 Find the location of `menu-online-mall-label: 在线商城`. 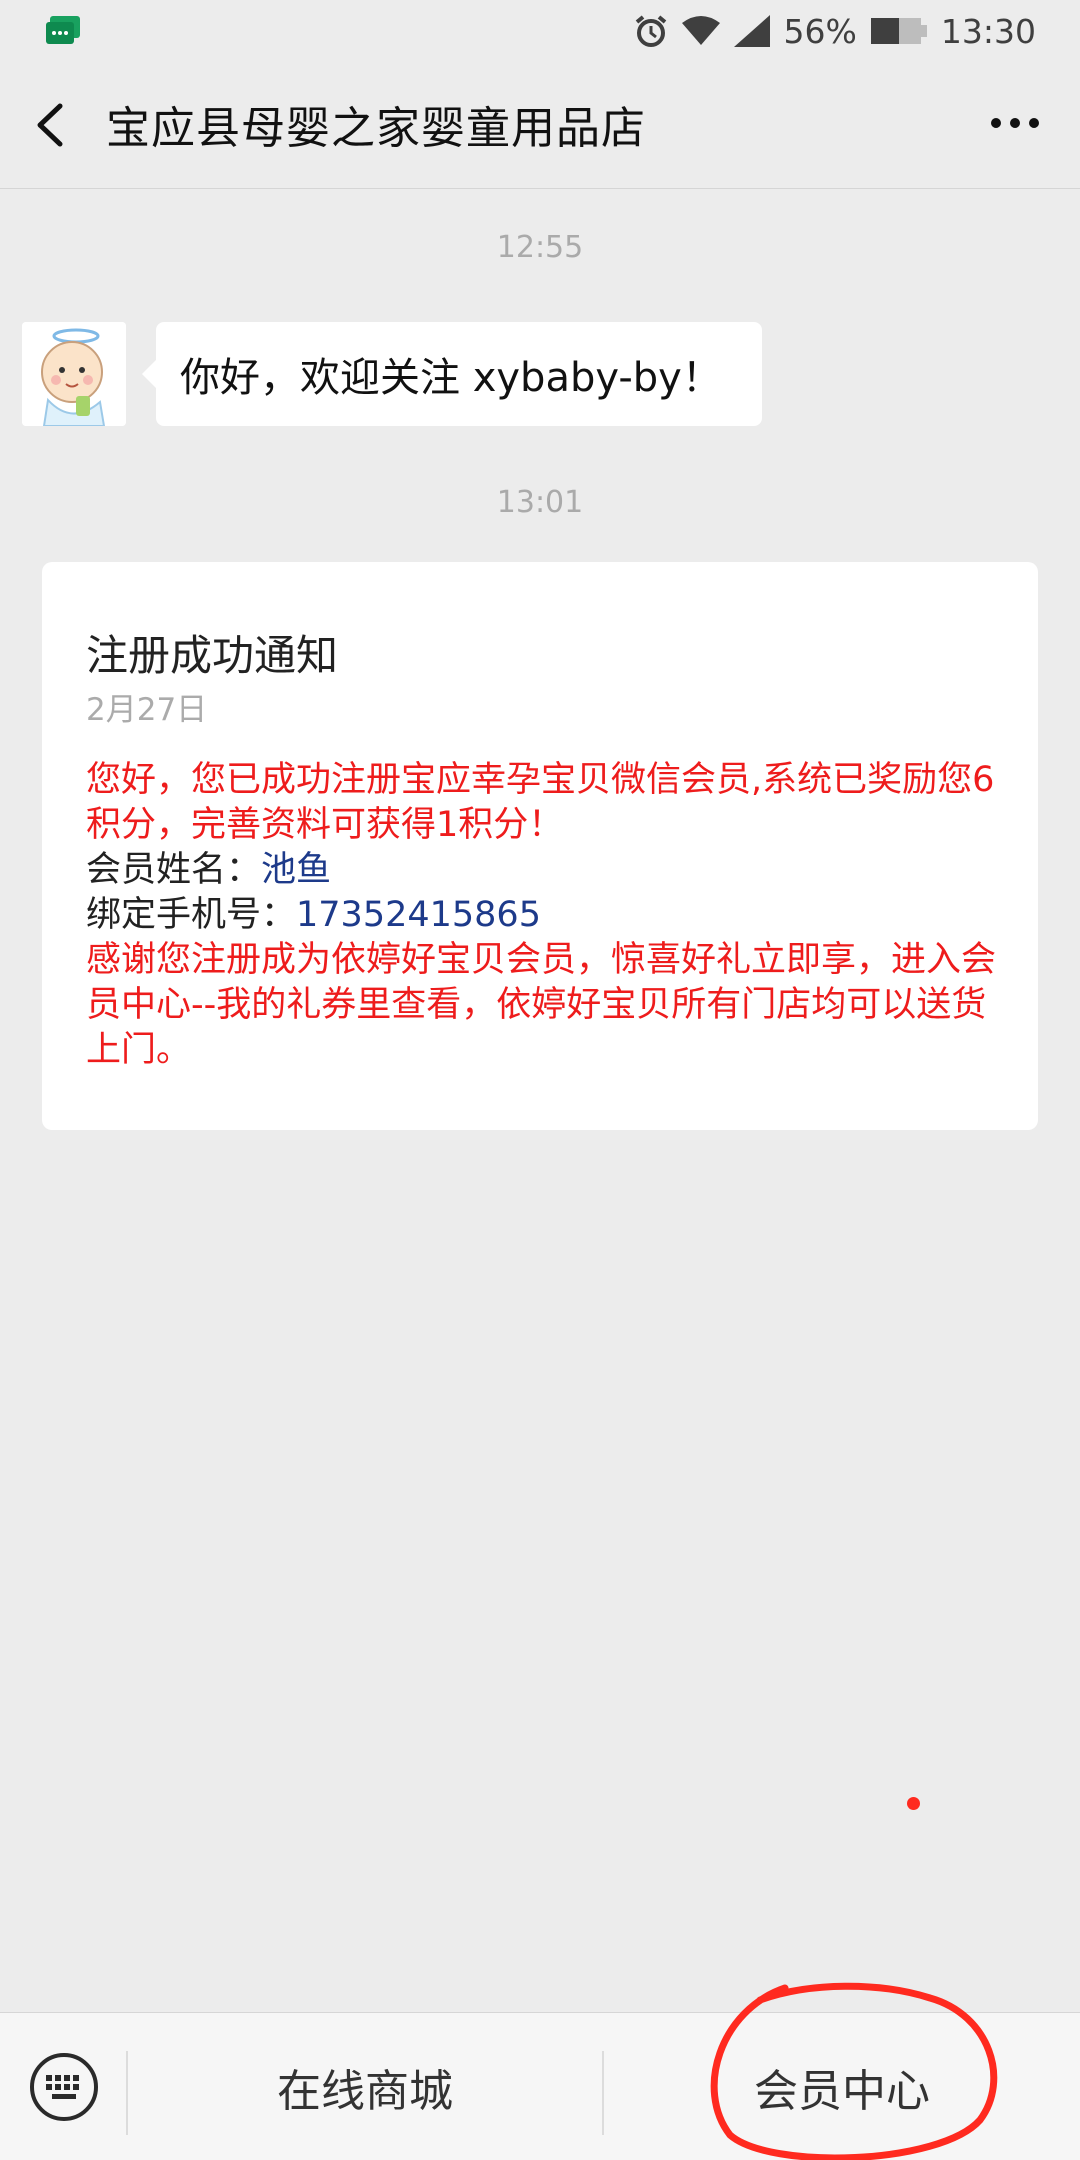

menu-online-mall-label: 在线商城 is located at coordinates (365, 2091).